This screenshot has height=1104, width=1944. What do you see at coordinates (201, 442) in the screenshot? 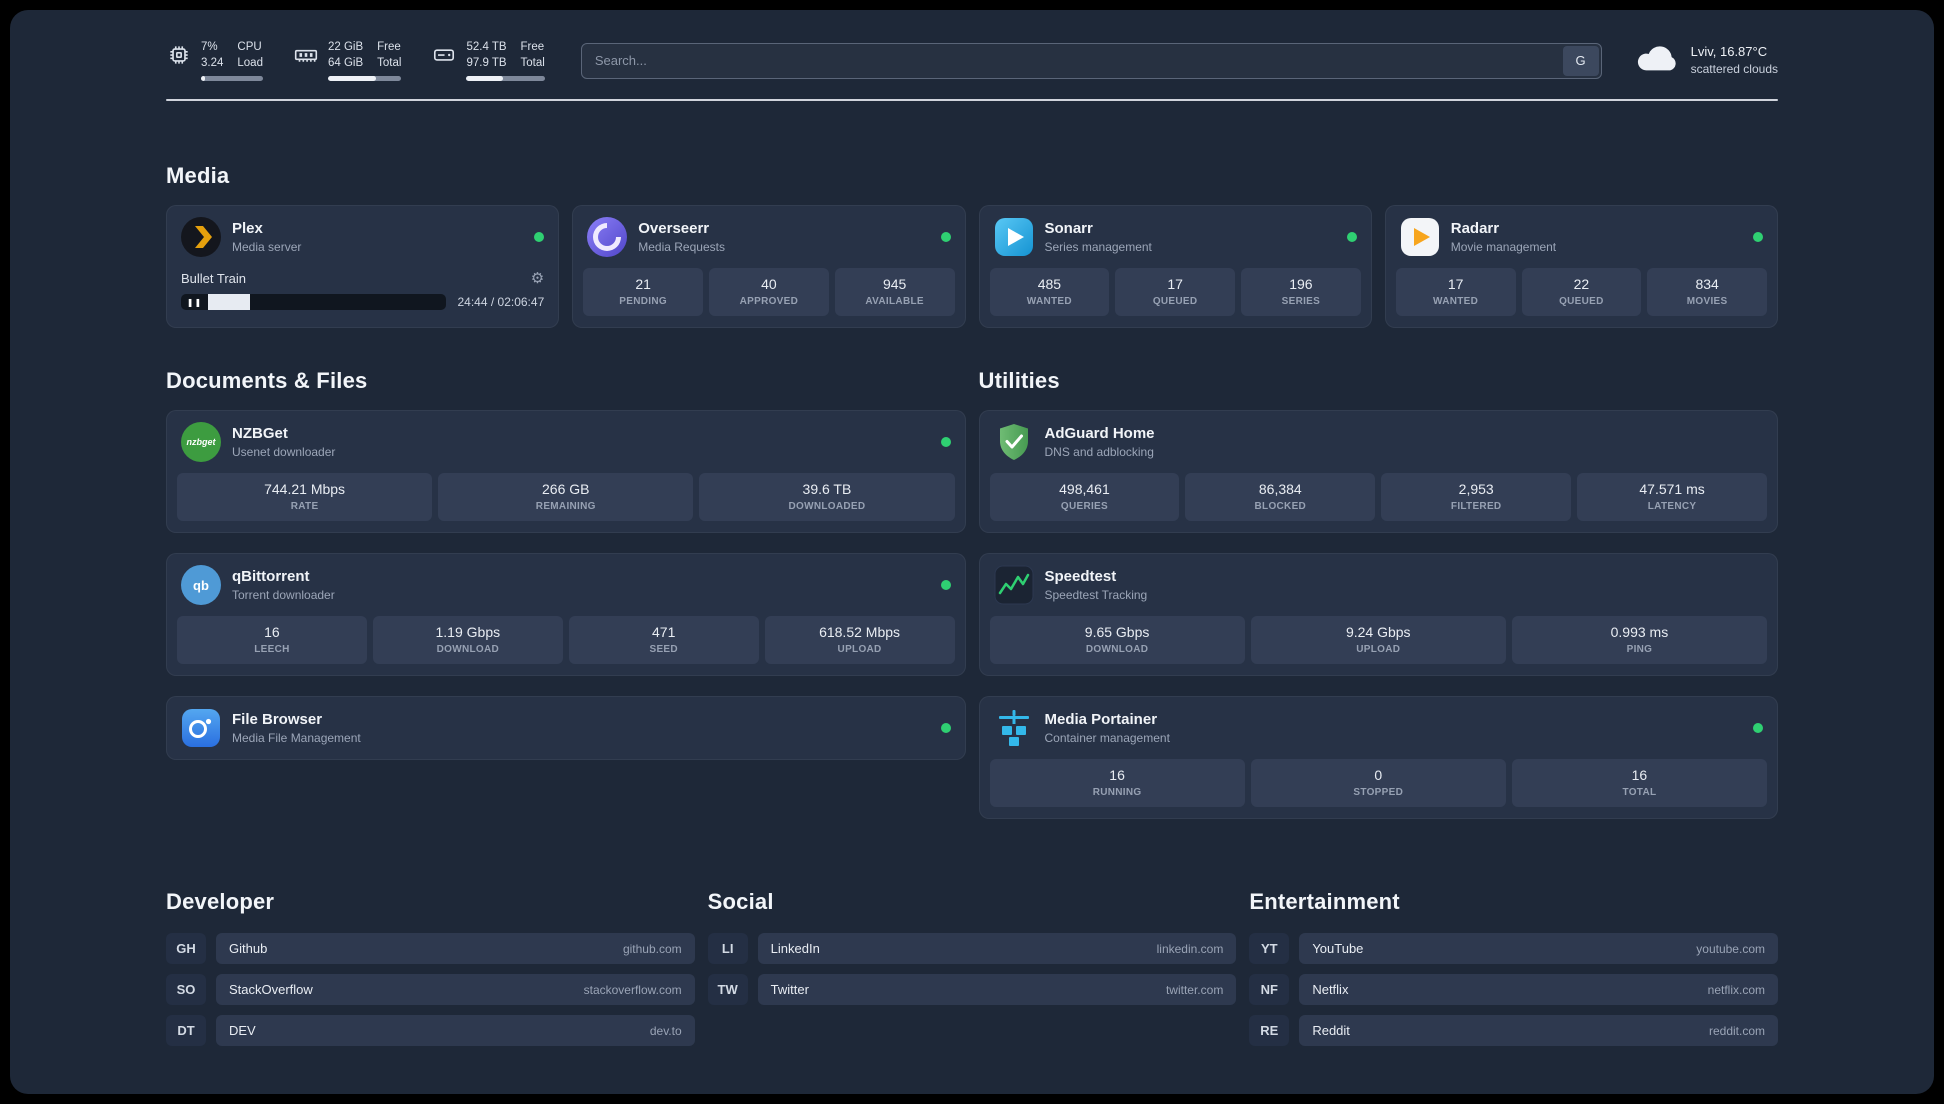
I see `nzbget-icon: nzbget` at bounding box center [201, 442].